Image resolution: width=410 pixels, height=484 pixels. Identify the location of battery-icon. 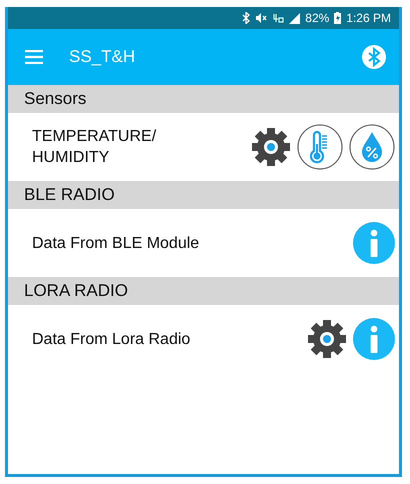
(338, 18).